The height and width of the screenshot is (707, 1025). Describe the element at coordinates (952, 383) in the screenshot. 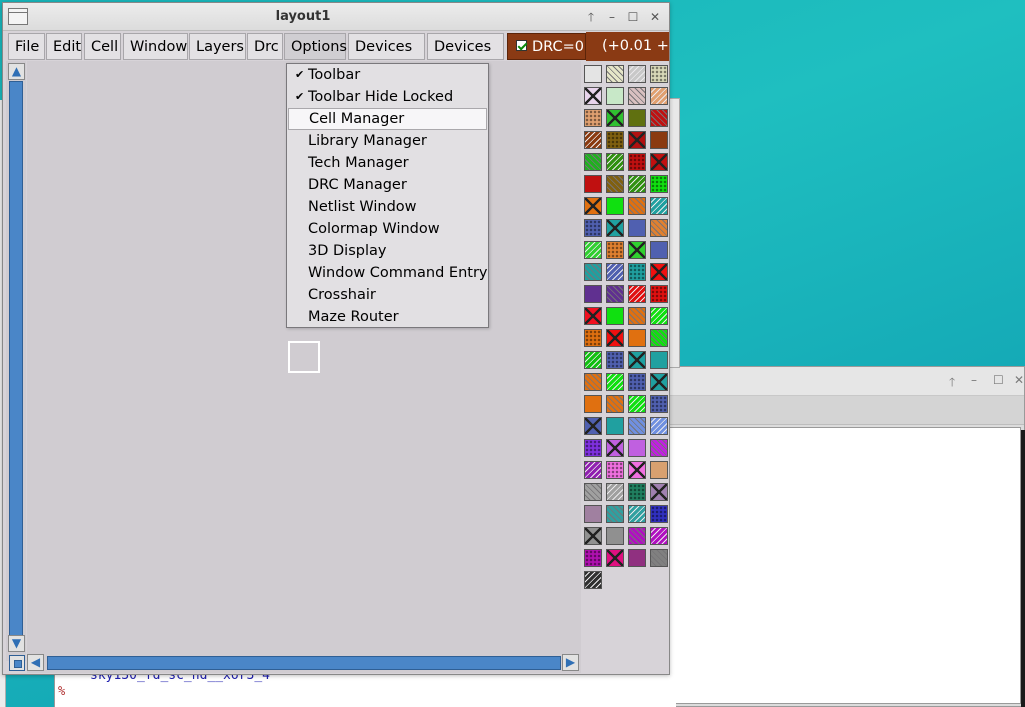

I see `console-raise-button: 🡑` at that location.